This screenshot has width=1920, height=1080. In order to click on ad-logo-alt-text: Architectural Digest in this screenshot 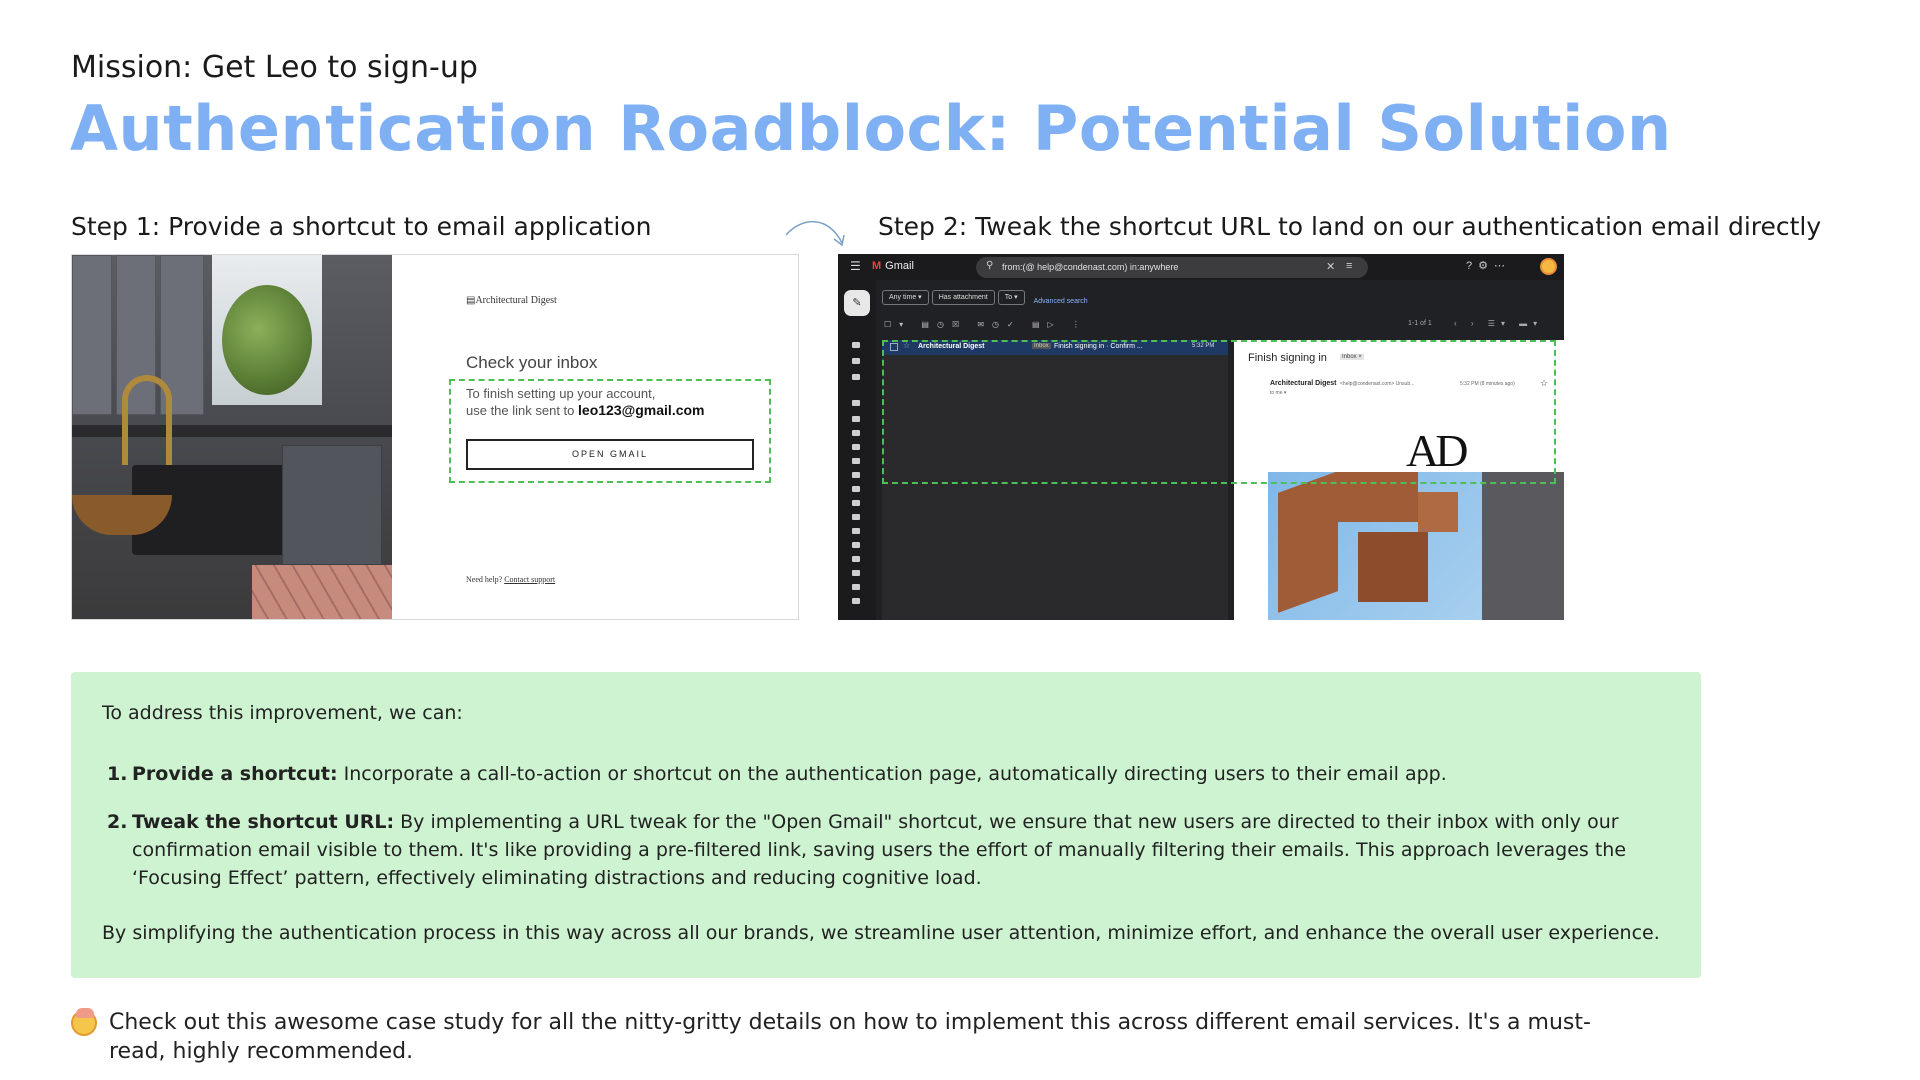, I will do `click(516, 300)`.